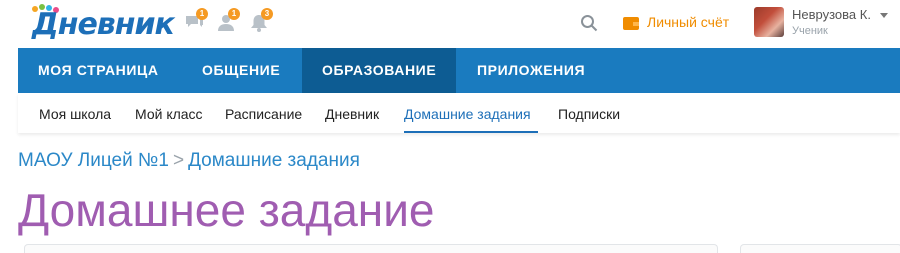 The width and height of the screenshot is (900, 253). Describe the element at coordinates (267, 14) in the screenshot. I see `events-badge: 3` at that location.